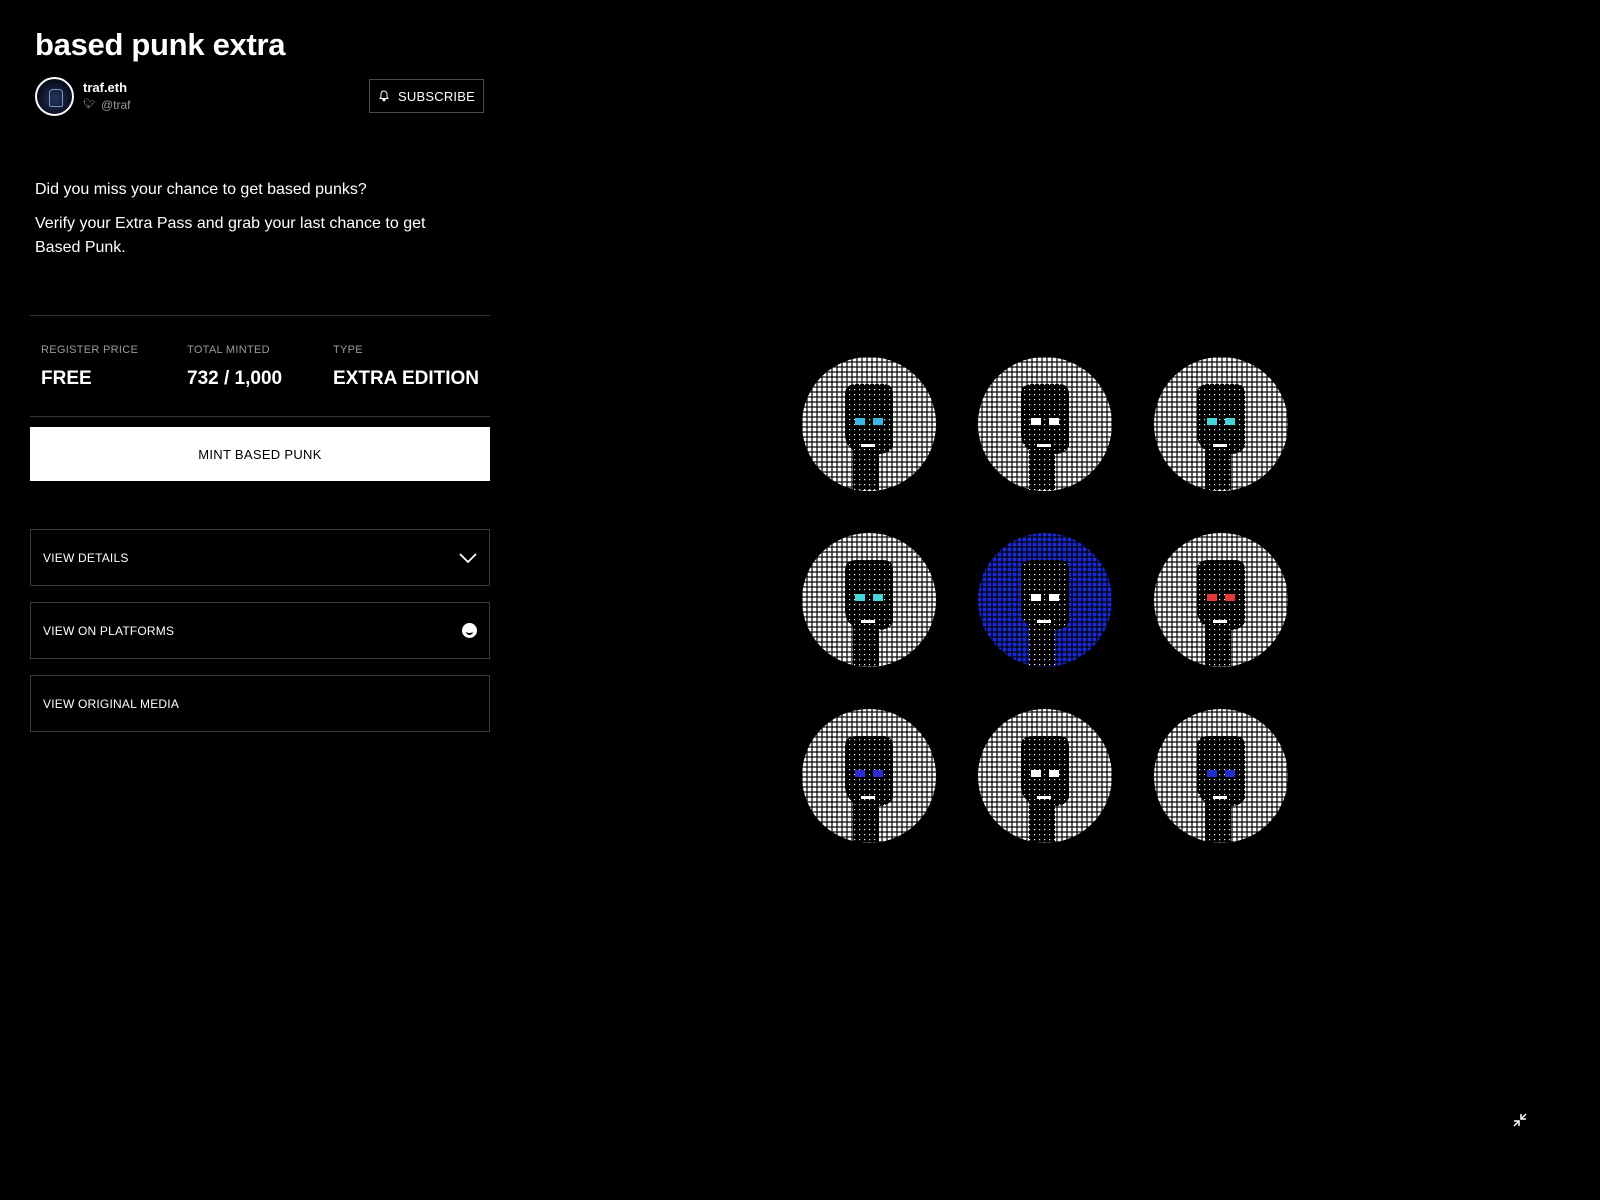 The image size is (1600, 1200). What do you see at coordinates (66, 378) in the screenshot?
I see `stat-value: FREE` at bounding box center [66, 378].